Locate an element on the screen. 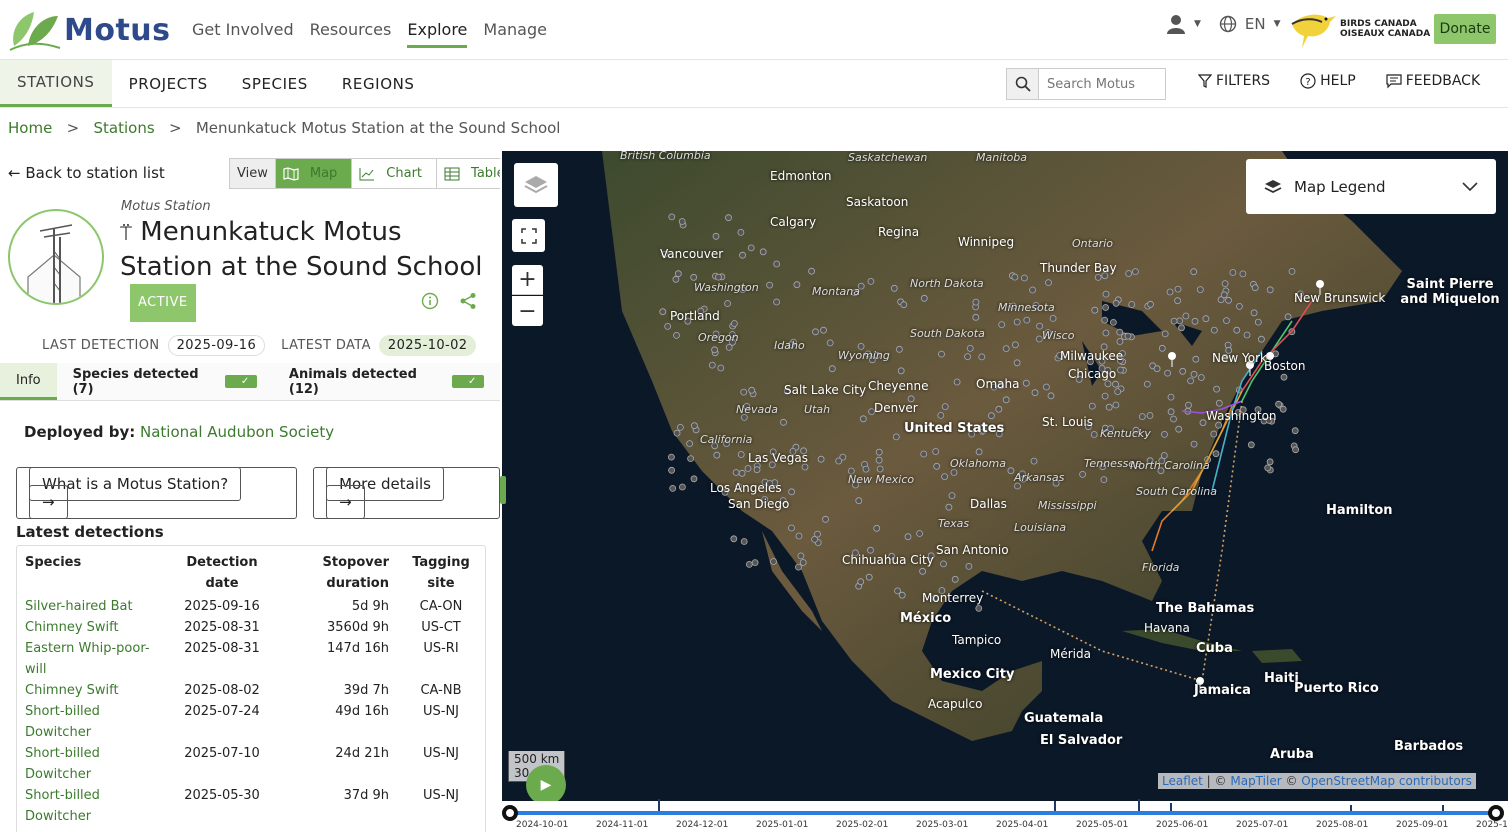 The image size is (1508, 832). view-table-button: Table is located at coordinates (468, 173).